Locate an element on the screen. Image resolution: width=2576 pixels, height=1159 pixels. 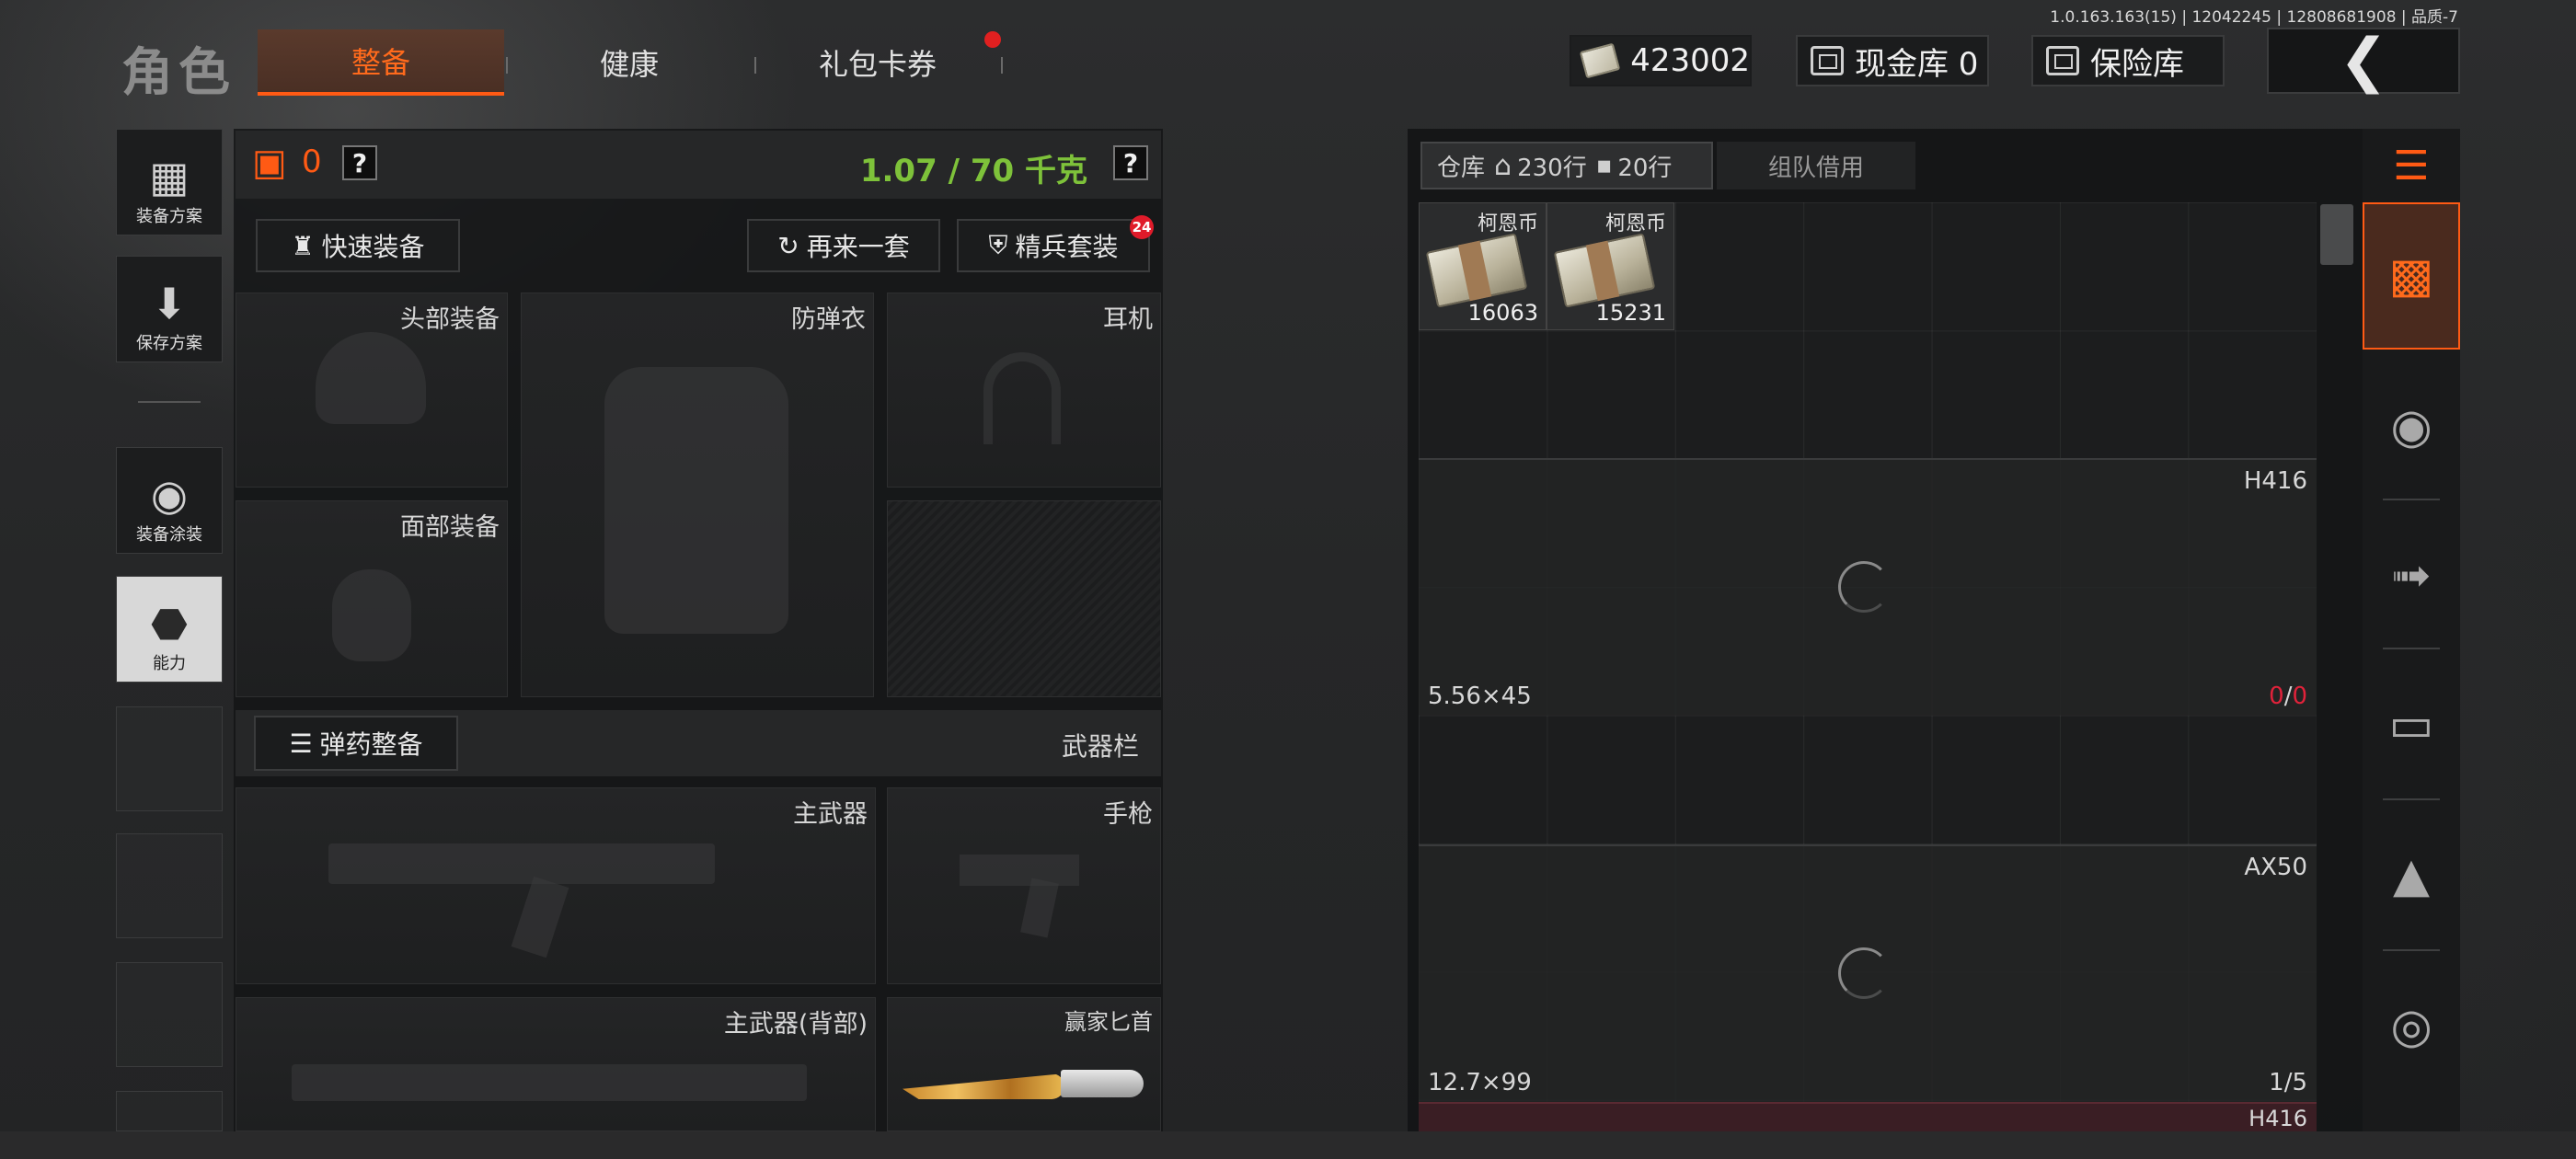
weapon-slot-h416: H416 5.56×45 0/0 is located at coordinates (1868, 587).